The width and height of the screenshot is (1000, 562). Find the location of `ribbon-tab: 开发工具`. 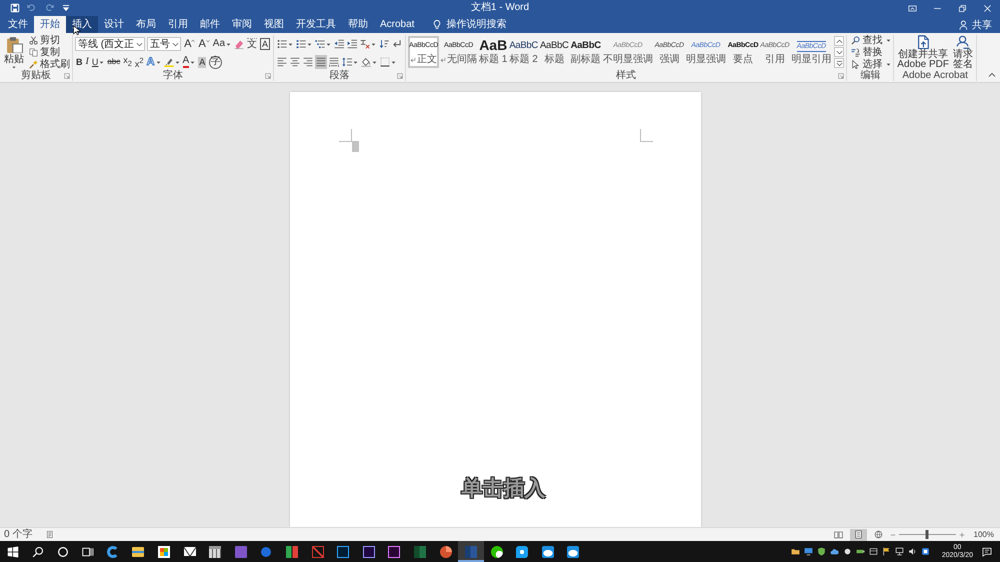

ribbon-tab: 开发工具 is located at coordinates (316, 24).